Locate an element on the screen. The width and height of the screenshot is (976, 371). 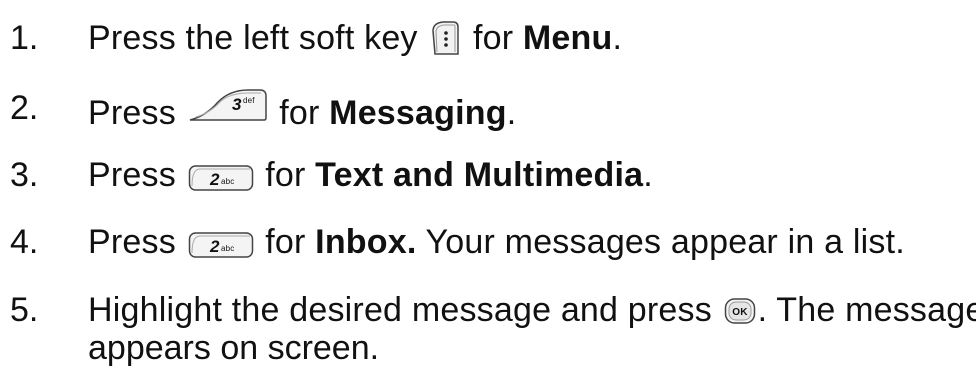
step-number: 2. is located at coordinates (24, 108).